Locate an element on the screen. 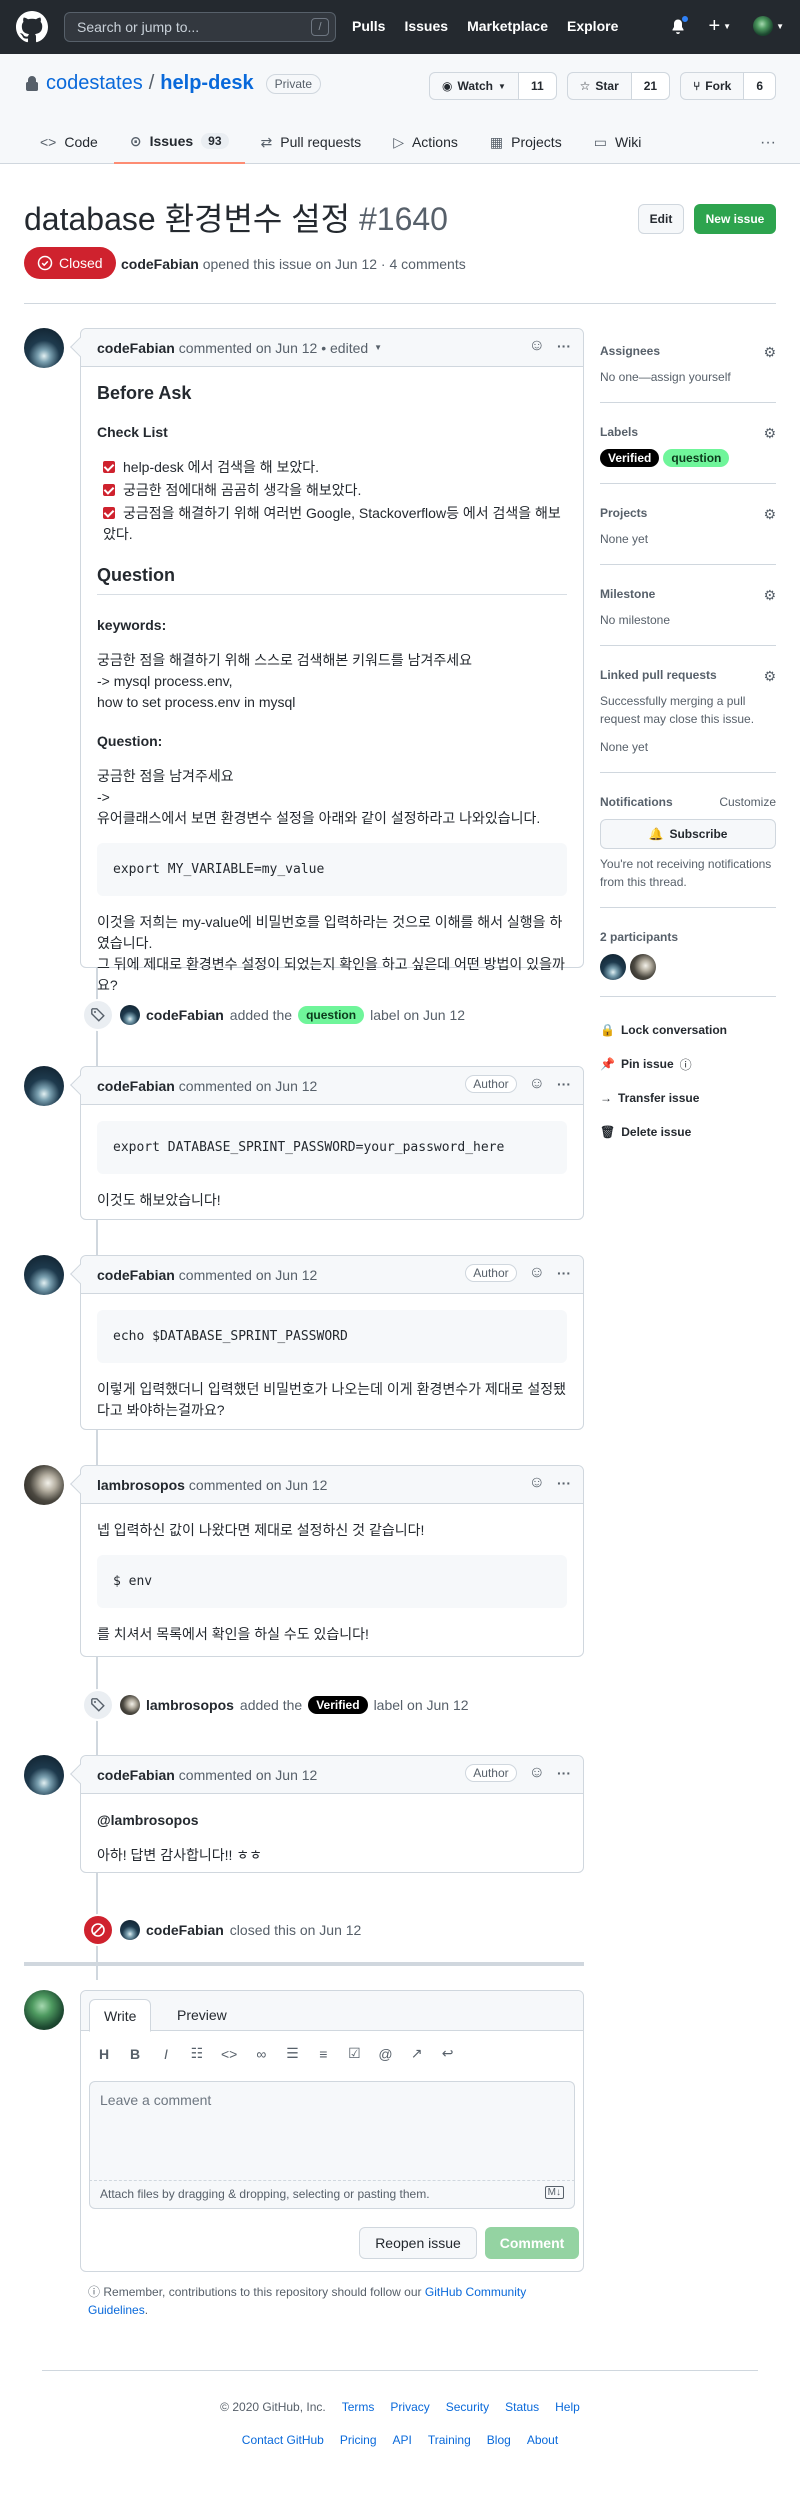 This screenshot has width=800, height=2510. assign-yourself-link: No one—assign yourself is located at coordinates (688, 377).